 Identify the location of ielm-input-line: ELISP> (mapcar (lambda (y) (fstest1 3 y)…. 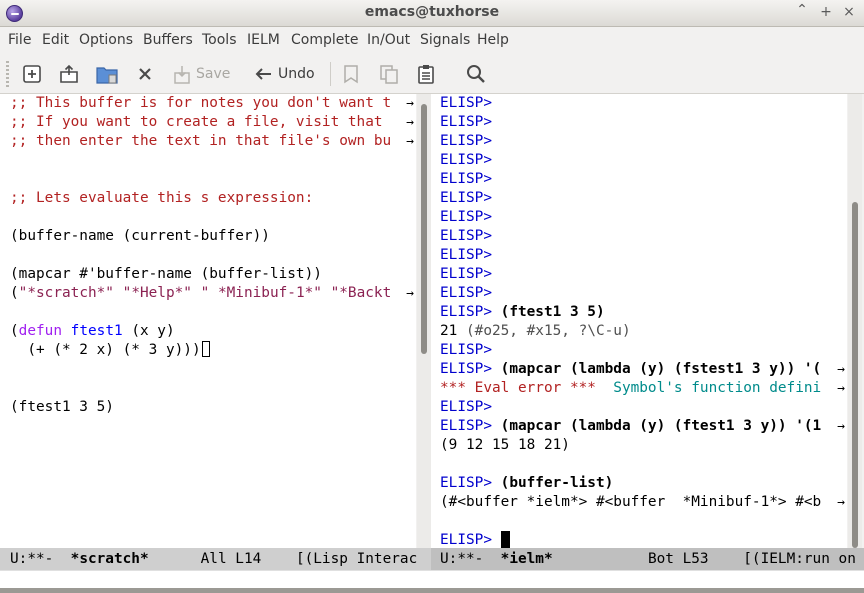
(630, 369).